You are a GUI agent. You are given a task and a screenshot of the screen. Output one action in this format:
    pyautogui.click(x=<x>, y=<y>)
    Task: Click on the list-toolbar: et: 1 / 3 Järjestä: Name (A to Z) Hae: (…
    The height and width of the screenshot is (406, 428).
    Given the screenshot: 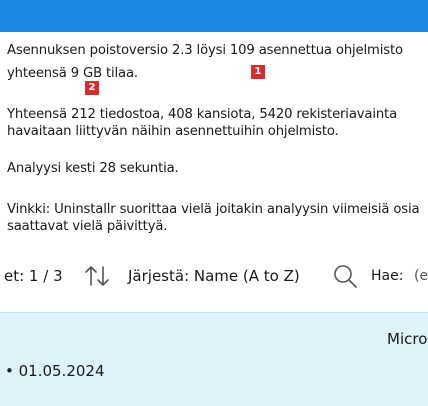 What is the action you would take?
    pyautogui.click(x=214, y=276)
    